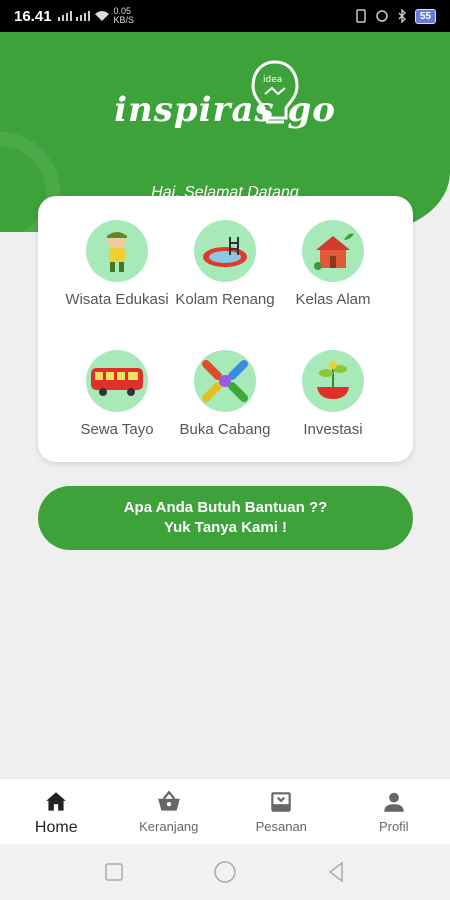  What do you see at coordinates (333, 381) in the screenshot?
I see `money-plant-icon` at bounding box center [333, 381].